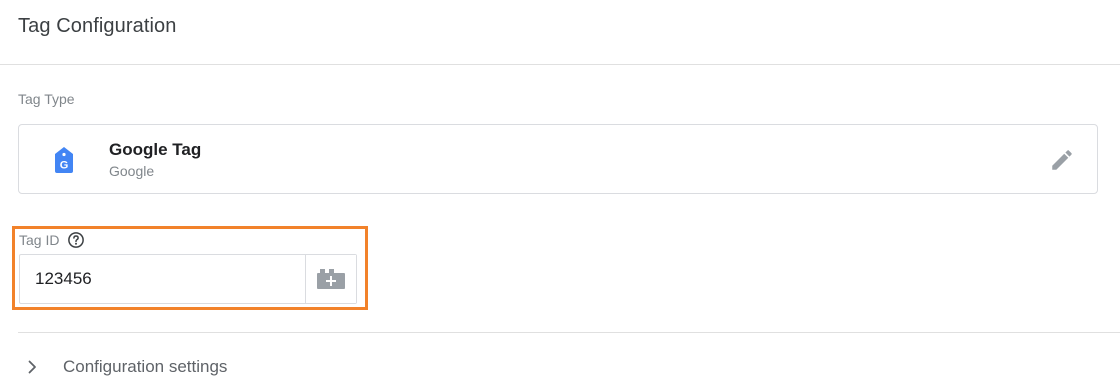 The height and width of the screenshot is (392, 1120). I want to click on header-divider, so click(560, 64).